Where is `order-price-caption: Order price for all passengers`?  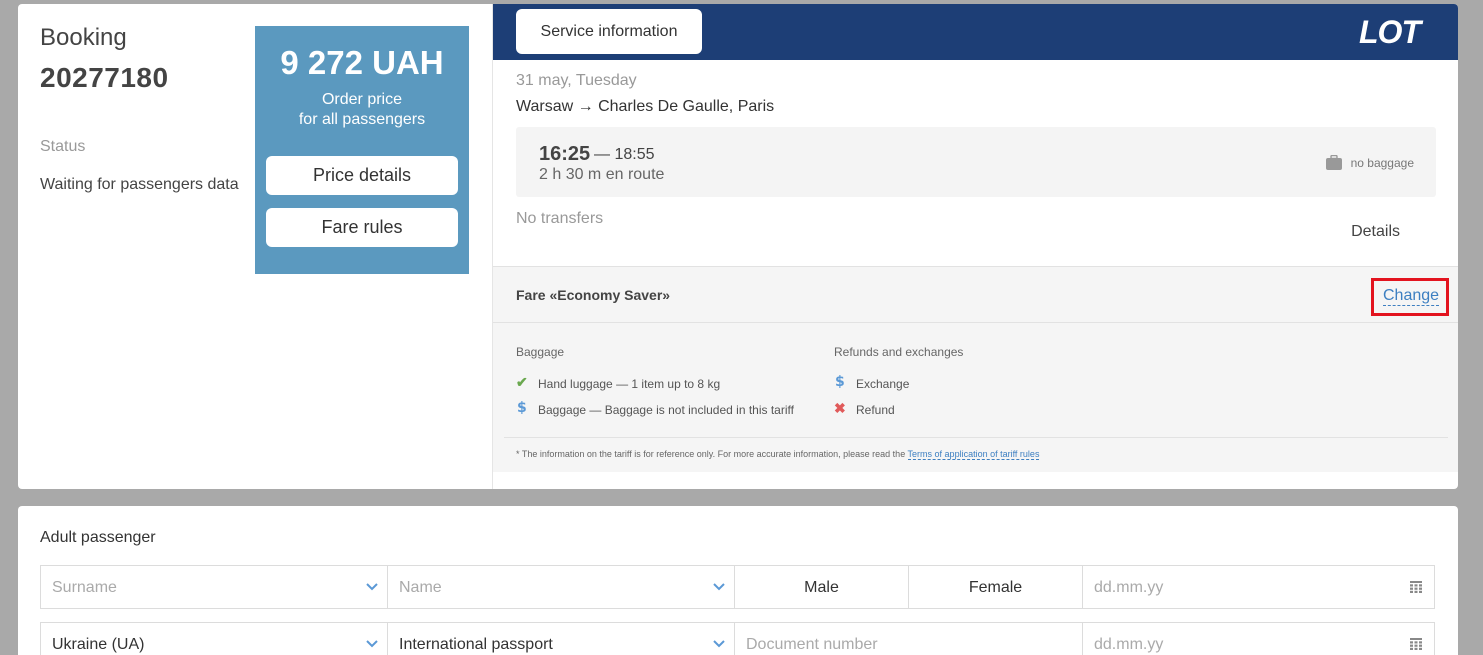 order-price-caption: Order price for all passengers is located at coordinates (362, 110).